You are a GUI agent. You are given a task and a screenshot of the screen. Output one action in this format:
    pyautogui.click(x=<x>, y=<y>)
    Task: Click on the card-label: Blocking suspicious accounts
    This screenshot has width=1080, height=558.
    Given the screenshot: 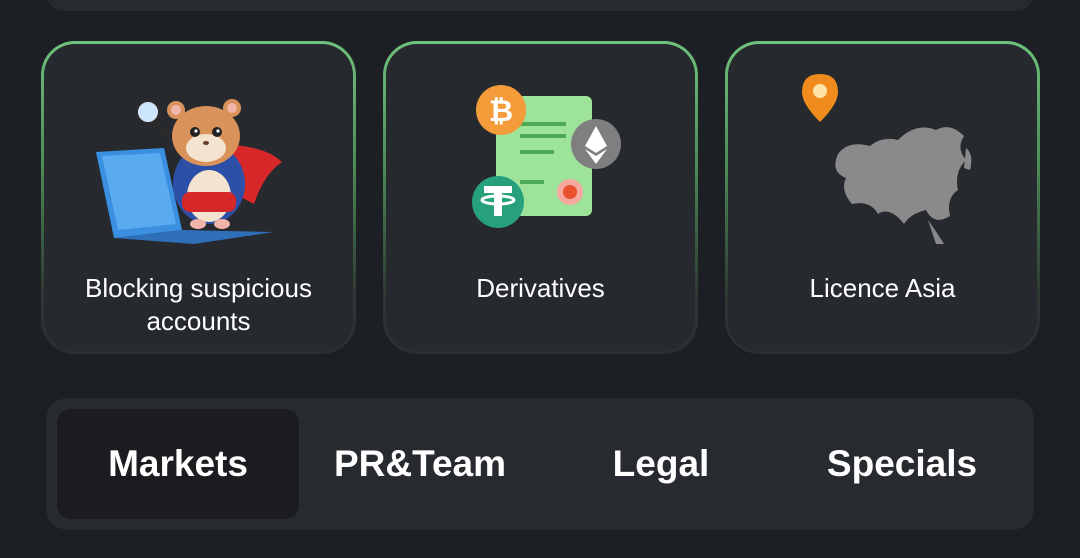 What is the action you would take?
    pyautogui.click(x=198, y=304)
    